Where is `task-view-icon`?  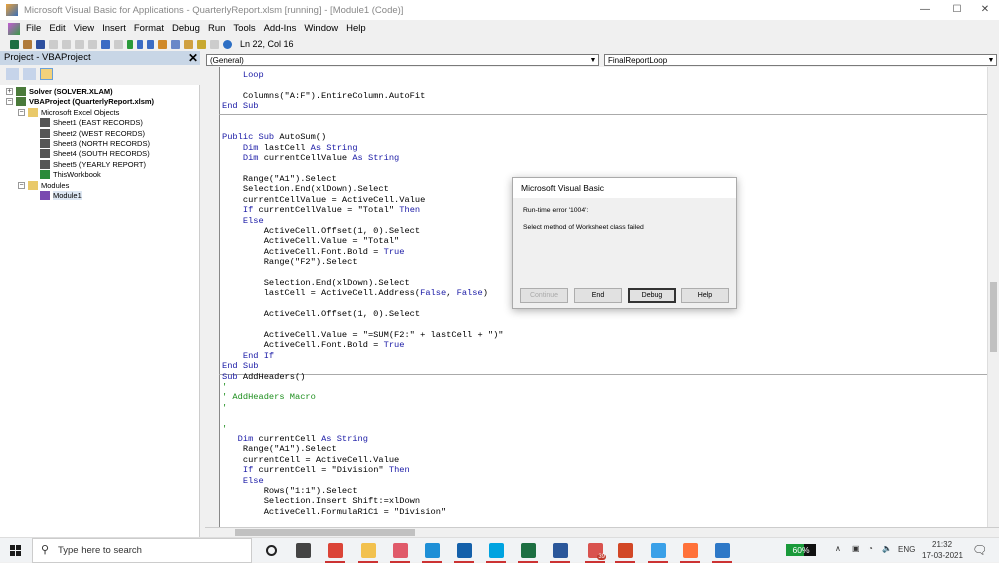
task-view-icon is located at coordinates (303, 550).